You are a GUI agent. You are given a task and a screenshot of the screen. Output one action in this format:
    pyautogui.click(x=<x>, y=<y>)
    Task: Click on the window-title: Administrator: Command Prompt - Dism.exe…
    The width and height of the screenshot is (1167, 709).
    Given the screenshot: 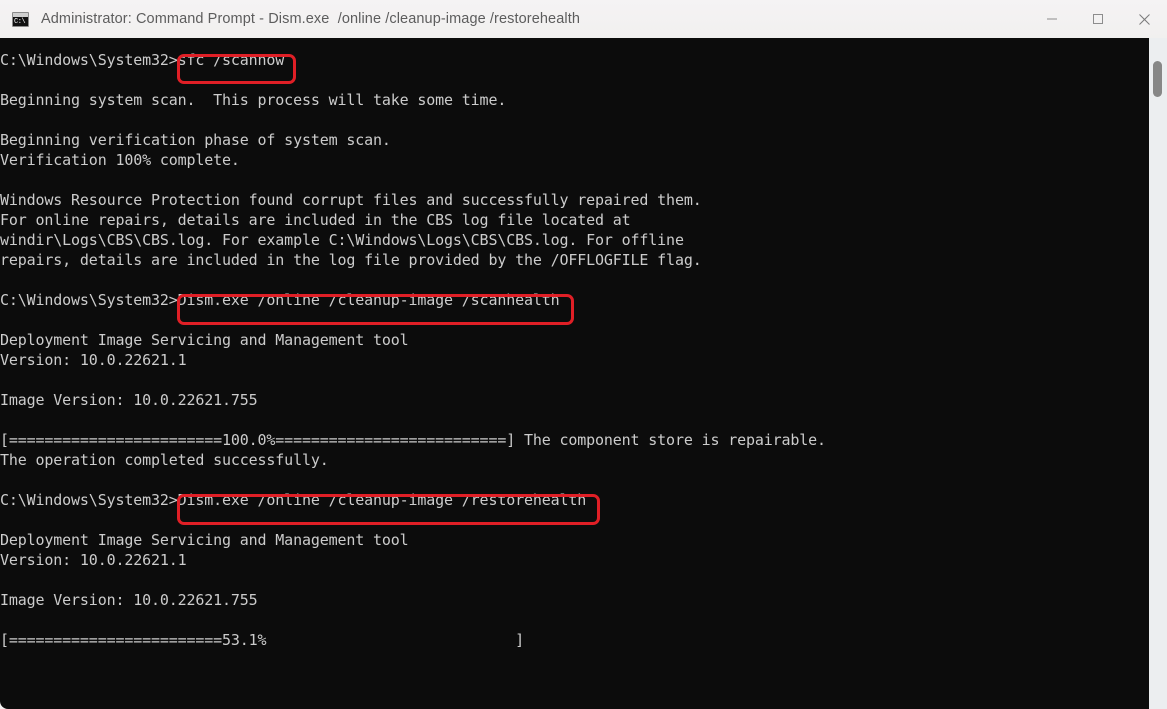 What is the action you would take?
    pyautogui.click(x=310, y=19)
    